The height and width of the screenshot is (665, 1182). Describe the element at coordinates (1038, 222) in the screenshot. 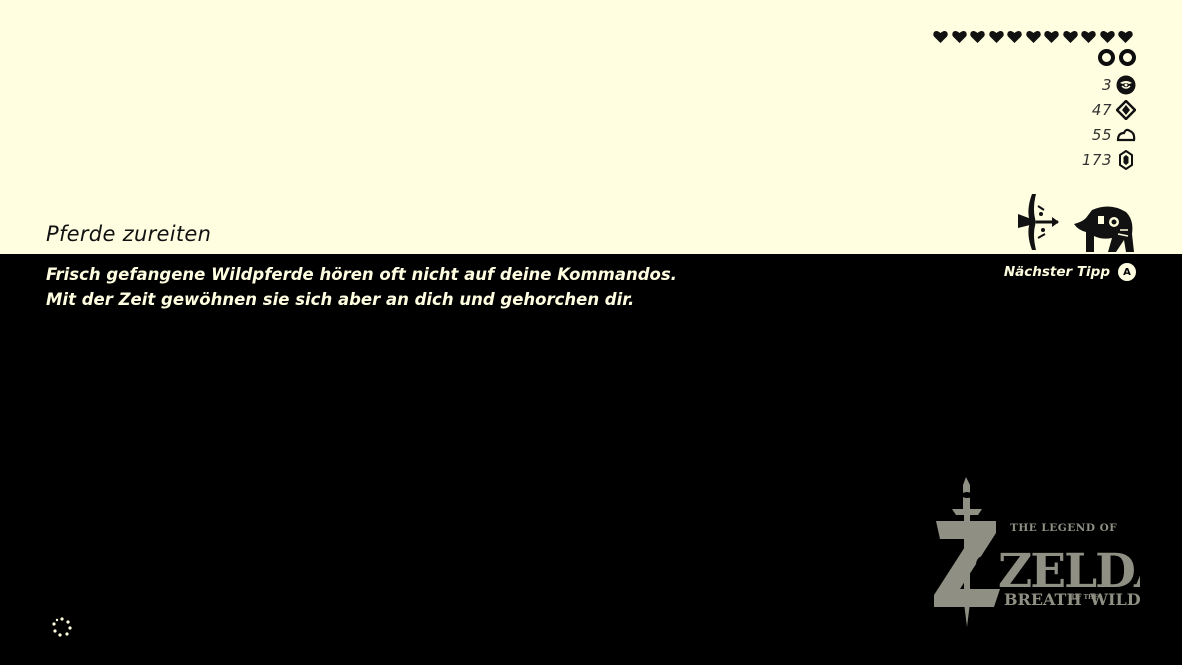

I see `sheikah-slate-icon` at that location.